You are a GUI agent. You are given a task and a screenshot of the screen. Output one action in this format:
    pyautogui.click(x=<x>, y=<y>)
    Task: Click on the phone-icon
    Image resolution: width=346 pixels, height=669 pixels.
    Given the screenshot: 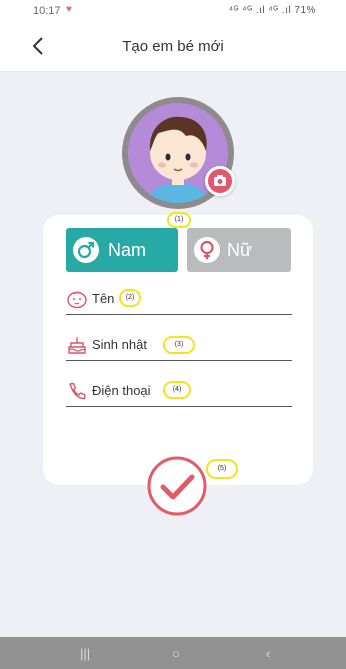 What is the action you would take?
    pyautogui.click(x=77, y=391)
    